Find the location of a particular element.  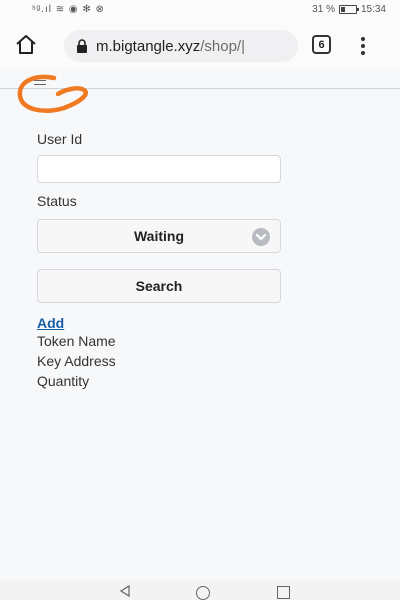

url-text: m.bigtangle.xyz/shop/| is located at coordinates (170, 46).